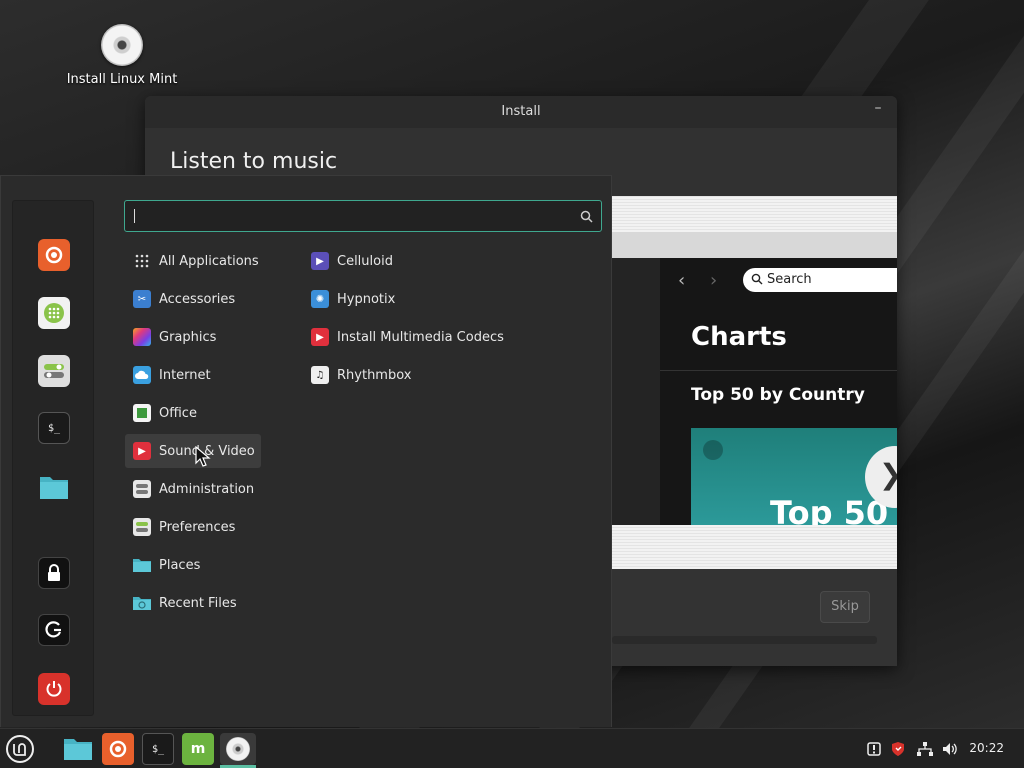  Describe the element at coordinates (20, 749) in the screenshot. I see `mint-menu-icon` at that location.